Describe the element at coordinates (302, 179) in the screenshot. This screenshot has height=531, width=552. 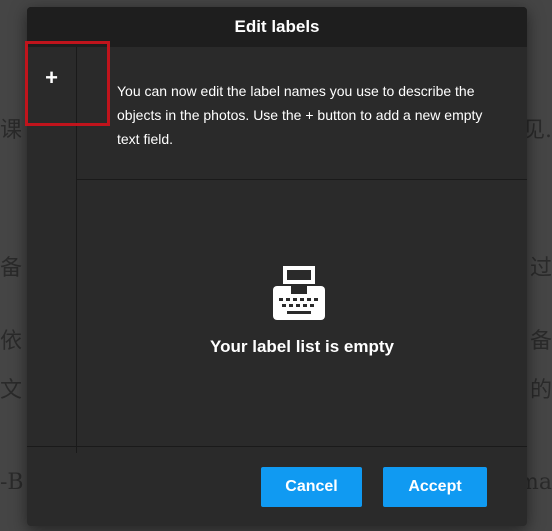
I see `divider` at that location.